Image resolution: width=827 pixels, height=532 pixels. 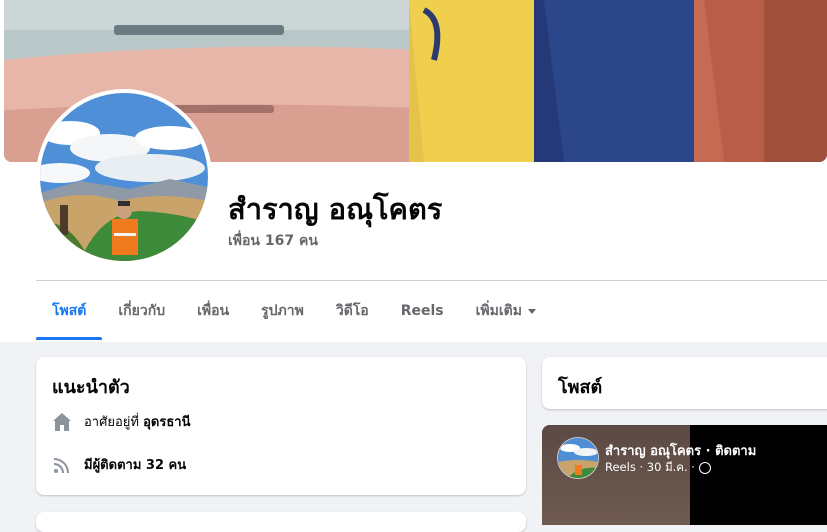 I want to click on lives-in-place: อุดรธานี, so click(x=166, y=421).